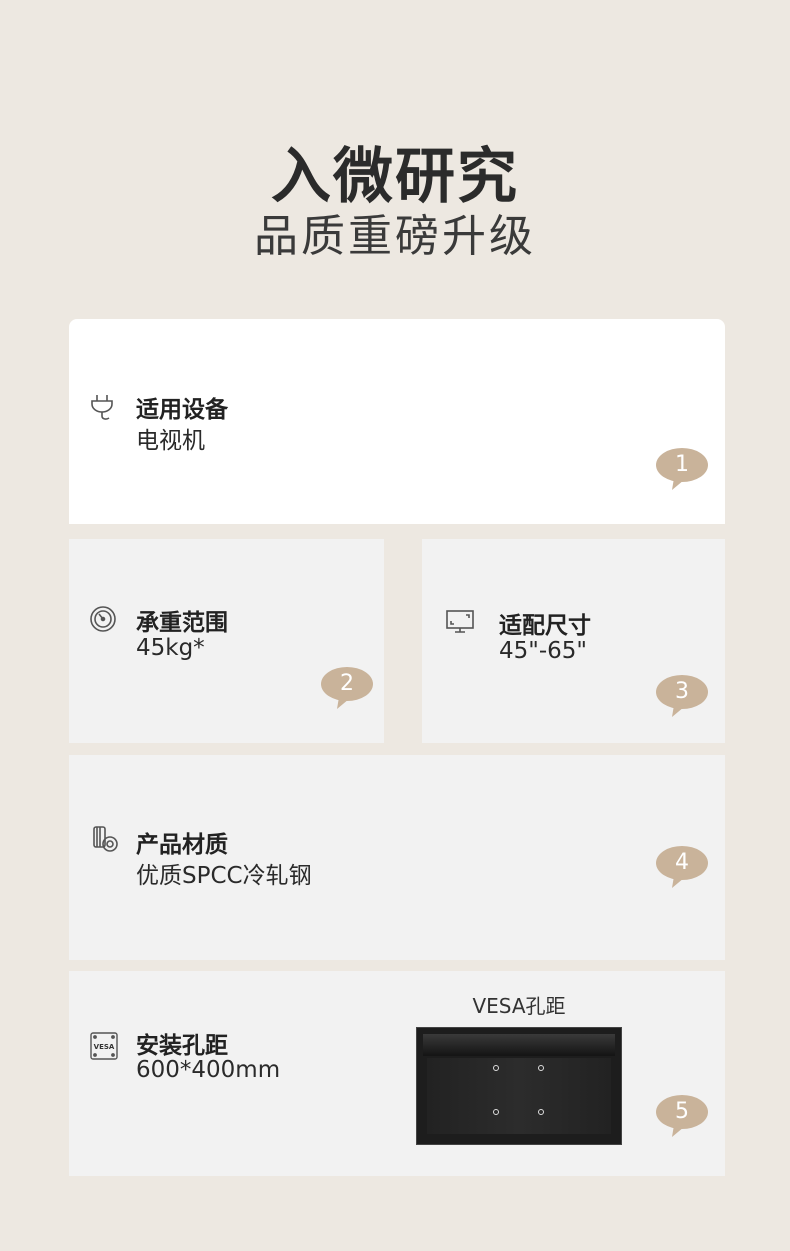 The height and width of the screenshot is (1251, 790). Describe the element at coordinates (208, 1070) in the screenshot. I see `feature-value: 600*400mm` at that location.